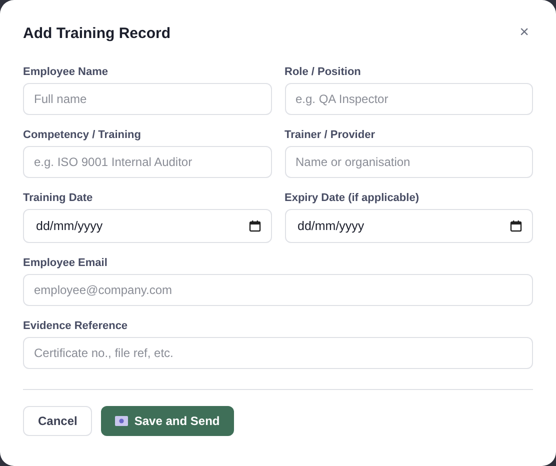 The width and height of the screenshot is (556, 466). I want to click on cancel-button: Cancel, so click(57, 421).